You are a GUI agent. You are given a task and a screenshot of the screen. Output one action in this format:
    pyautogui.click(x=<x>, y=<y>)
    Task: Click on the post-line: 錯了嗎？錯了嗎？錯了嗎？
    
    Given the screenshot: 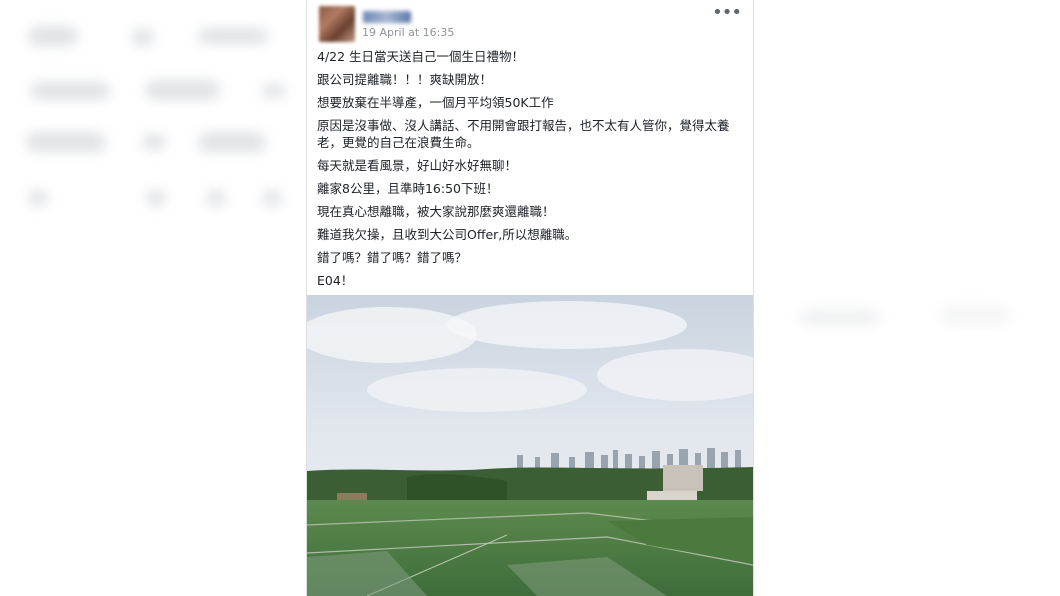 What is the action you would take?
    pyautogui.click(x=392, y=257)
    